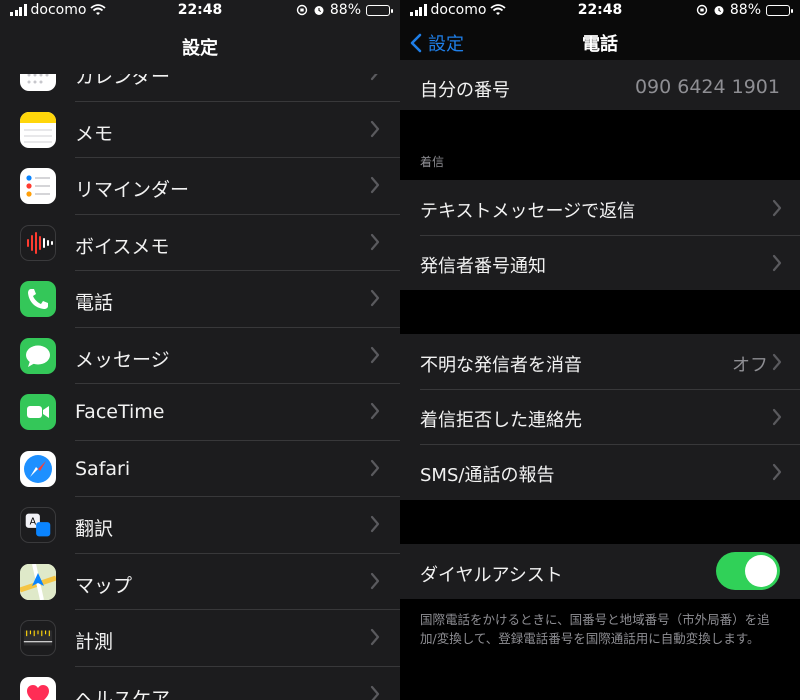  I want to click on reply-with-text-row: テキストメッセージで返信, so click(600, 207).